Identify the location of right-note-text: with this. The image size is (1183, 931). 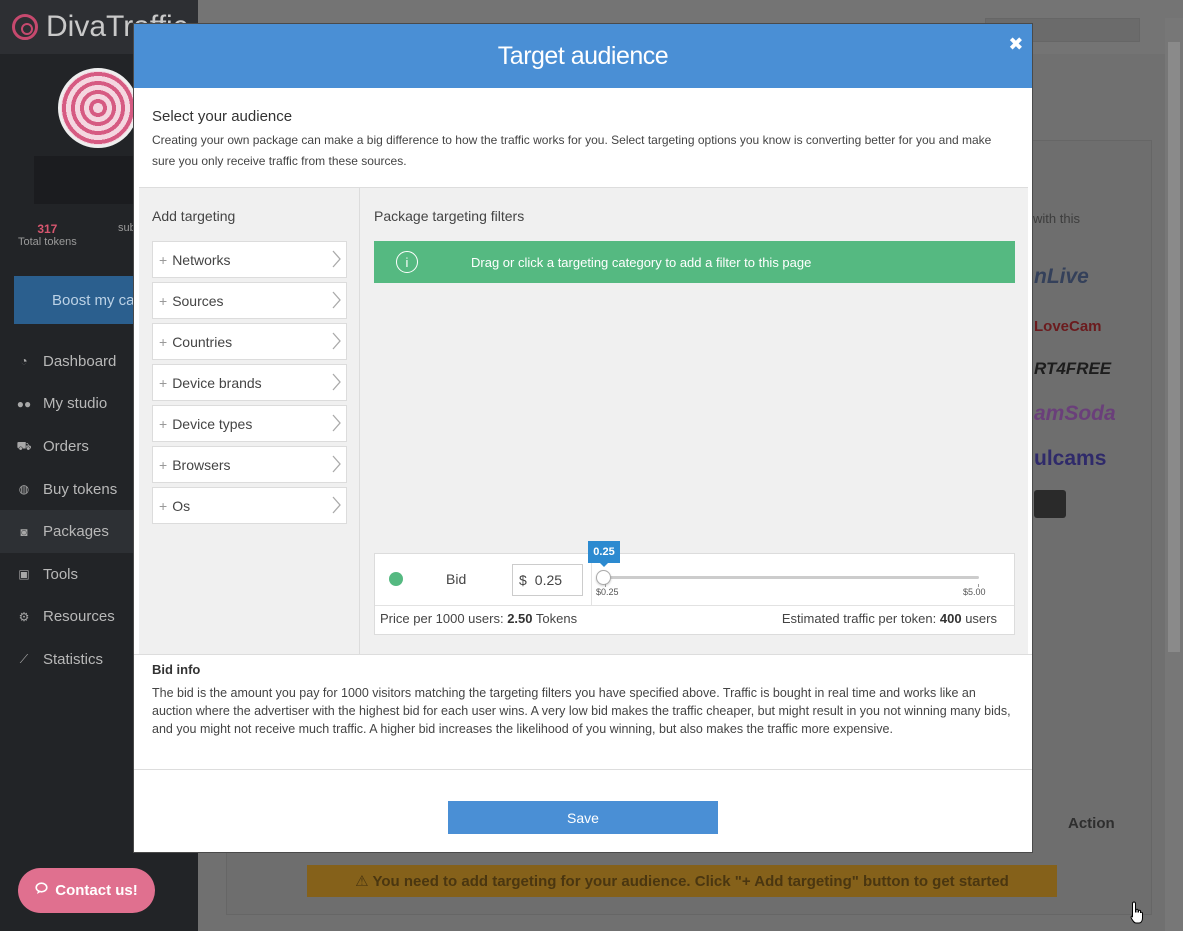
(1056, 218).